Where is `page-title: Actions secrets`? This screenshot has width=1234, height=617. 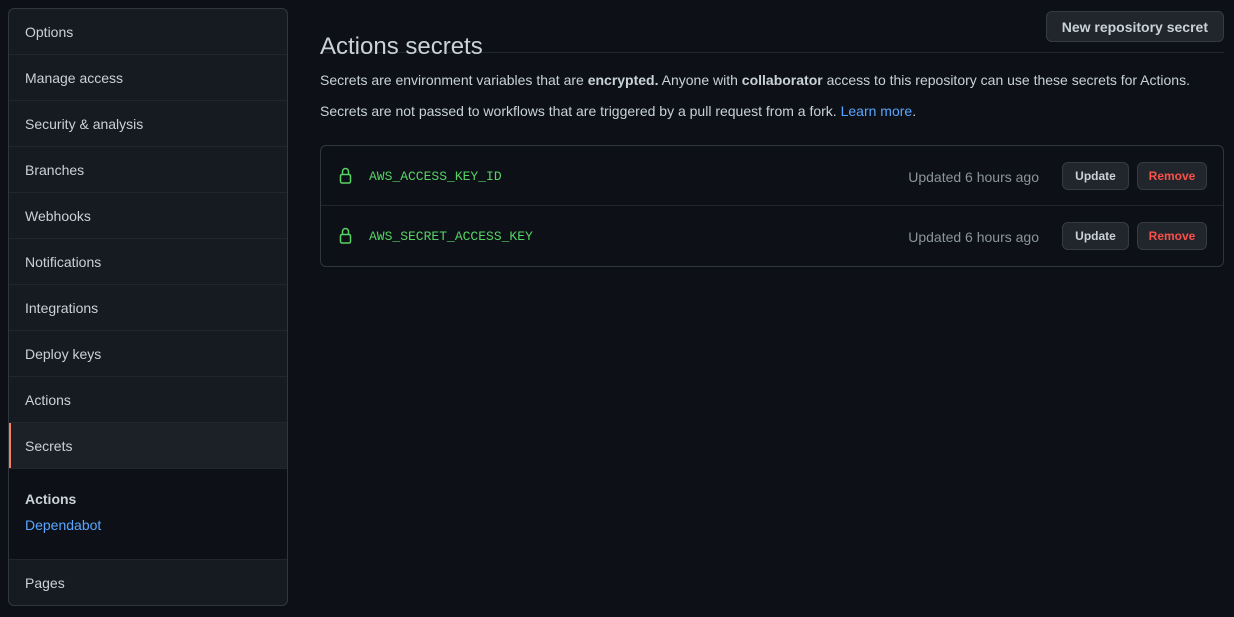
page-title: Actions secrets is located at coordinates (401, 46).